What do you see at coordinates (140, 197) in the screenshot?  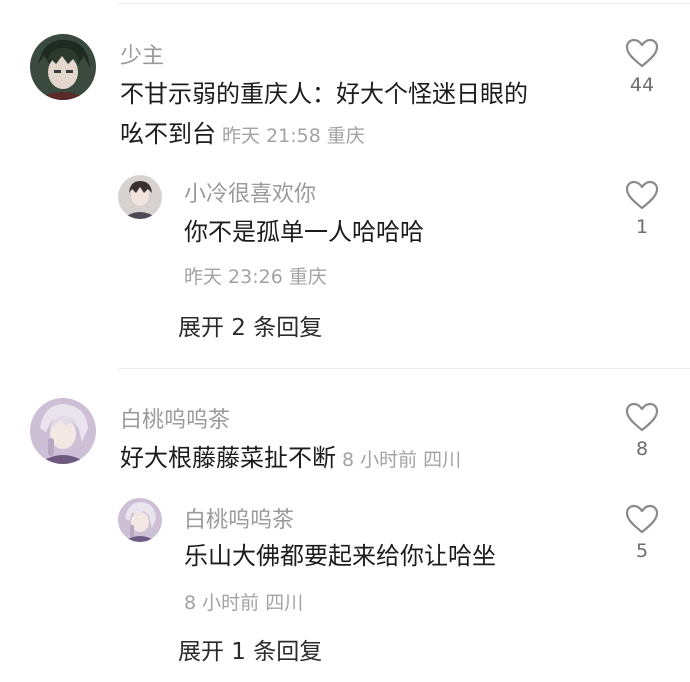 I see `reply-1-avatar` at bounding box center [140, 197].